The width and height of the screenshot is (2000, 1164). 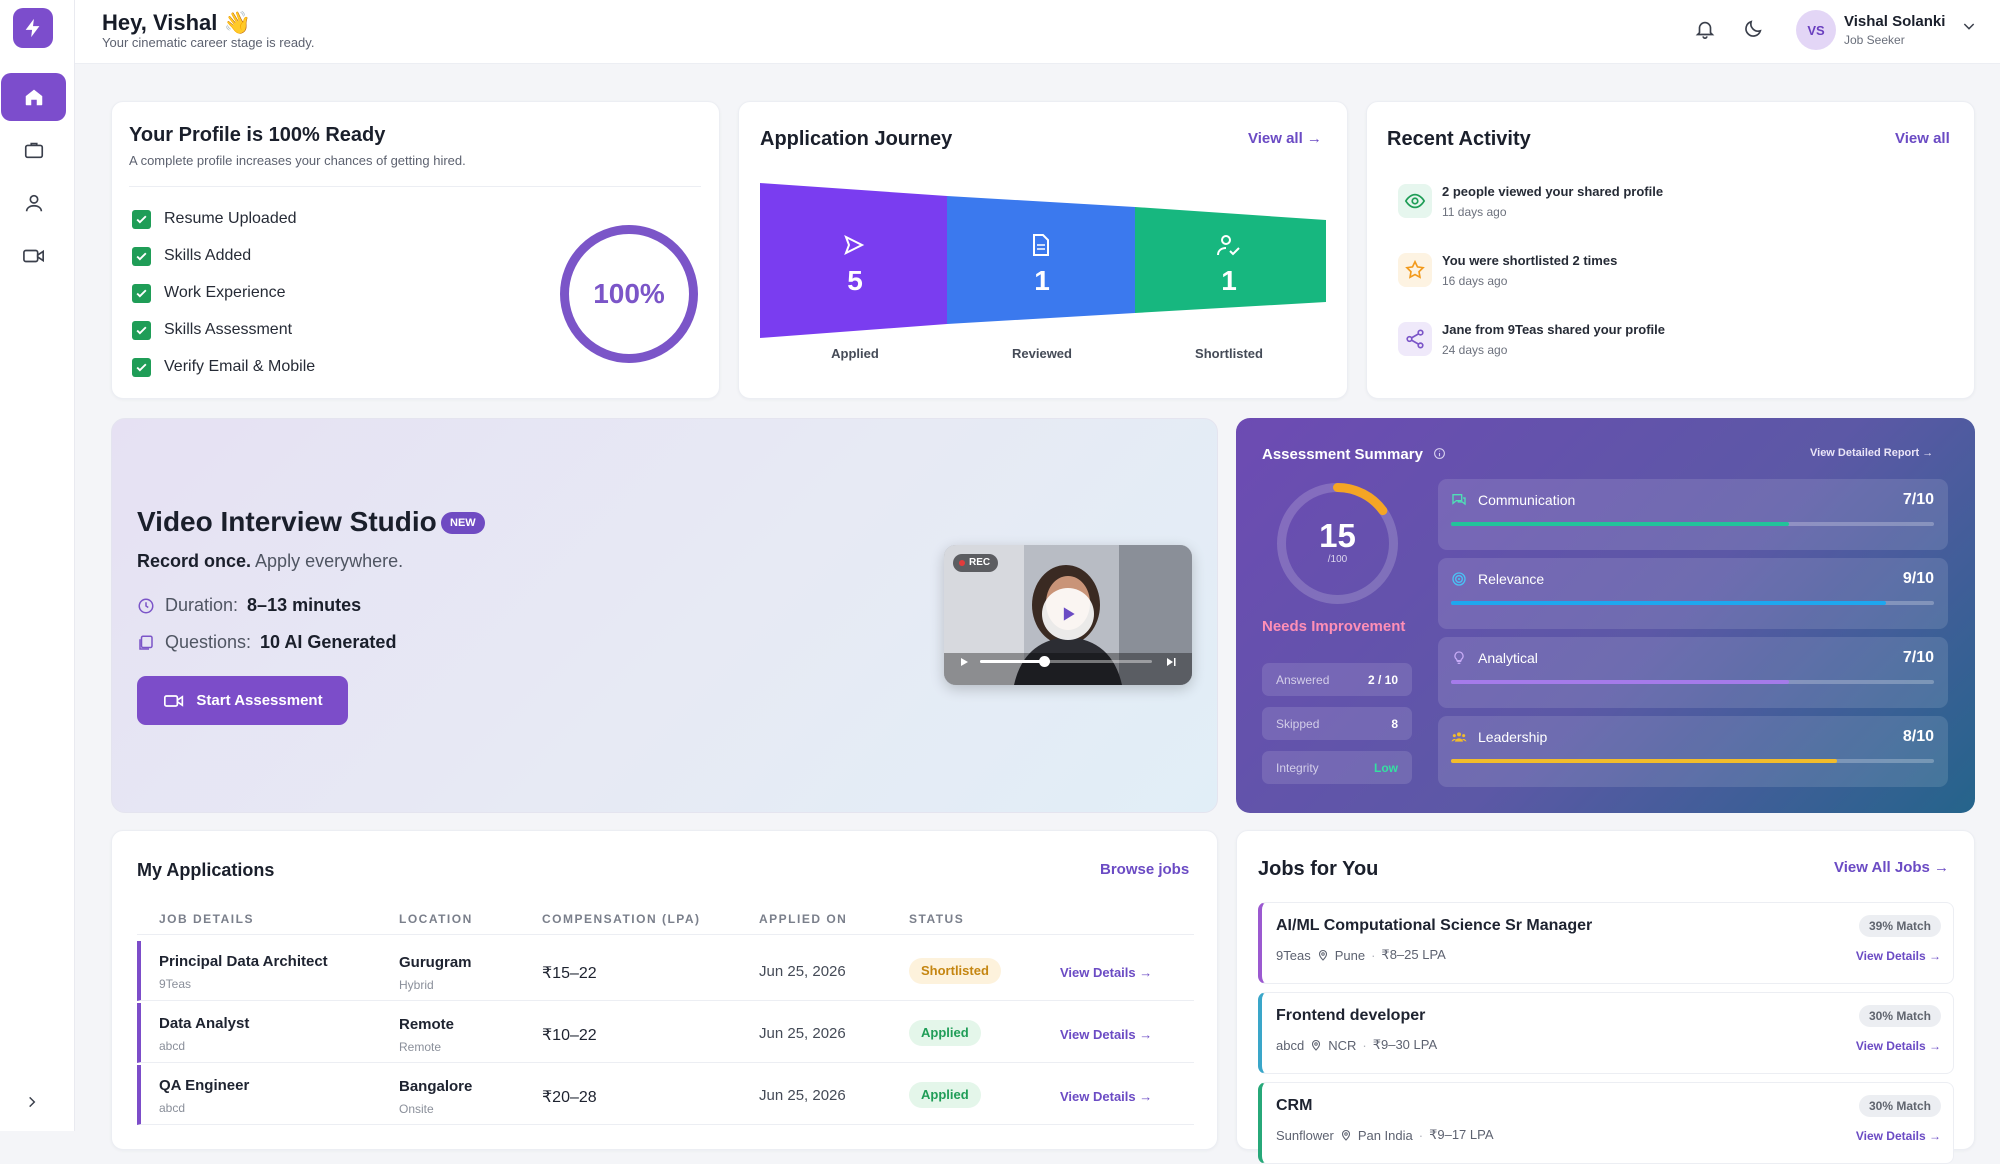 What do you see at coordinates (1693, 672) in the screenshot?
I see `skill-analytical: Analytical 7/10` at bounding box center [1693, 672].